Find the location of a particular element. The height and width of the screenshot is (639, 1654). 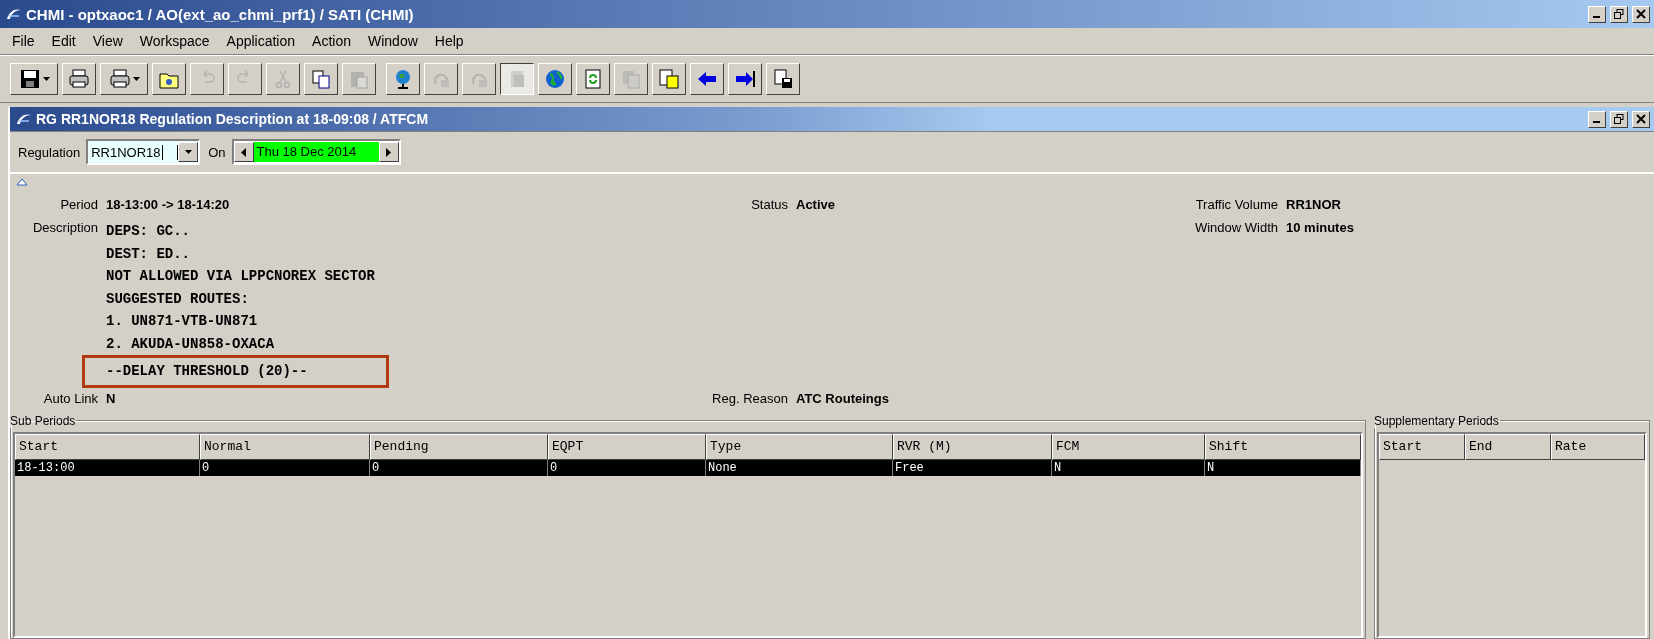

period-label: Period is located at coordinates (79, 204).